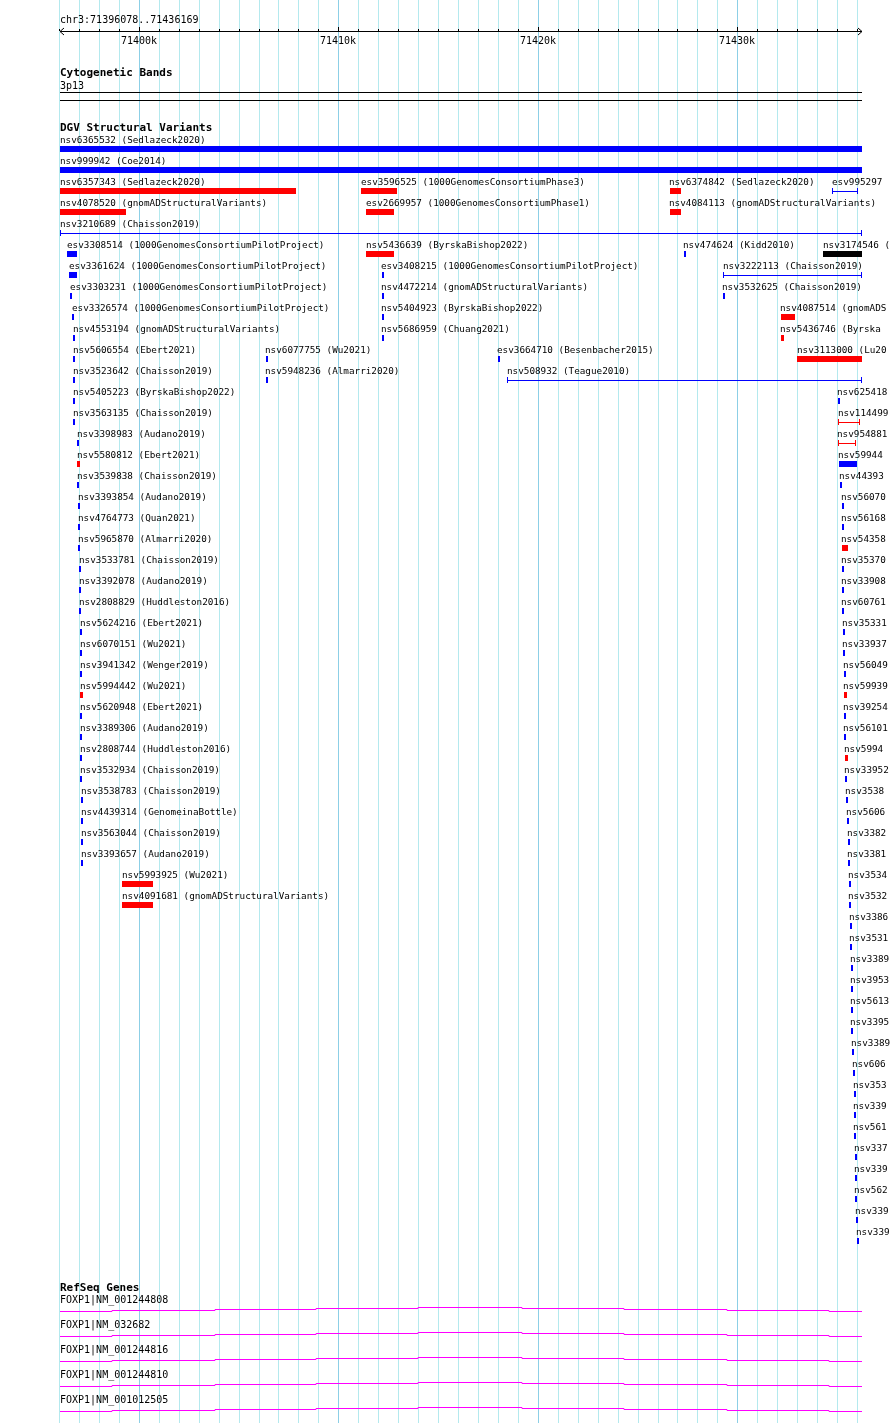 This screenshot has width=890, height=1423. I want to click on variant-label: nsv56101, so click(865, 727).